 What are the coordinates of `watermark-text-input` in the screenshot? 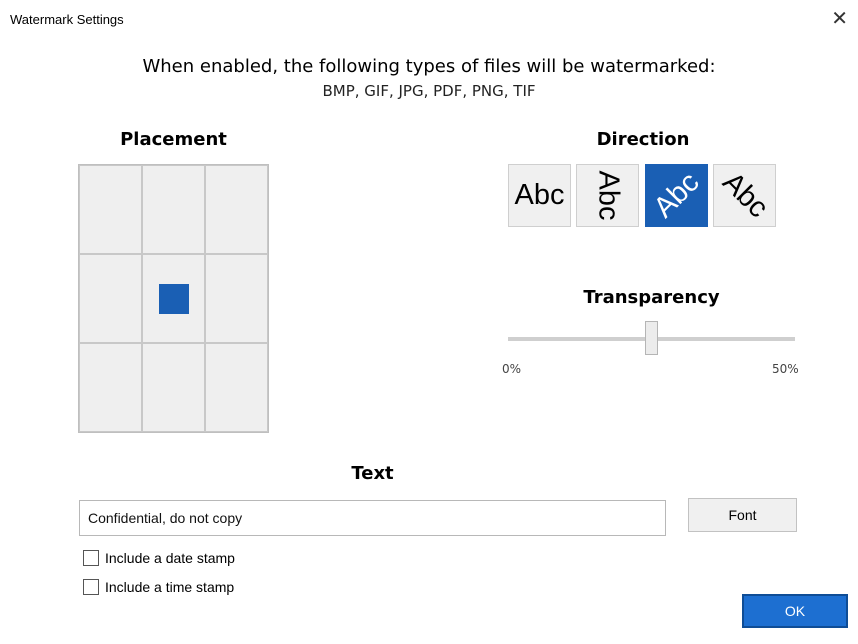 It's located at (372, 518).